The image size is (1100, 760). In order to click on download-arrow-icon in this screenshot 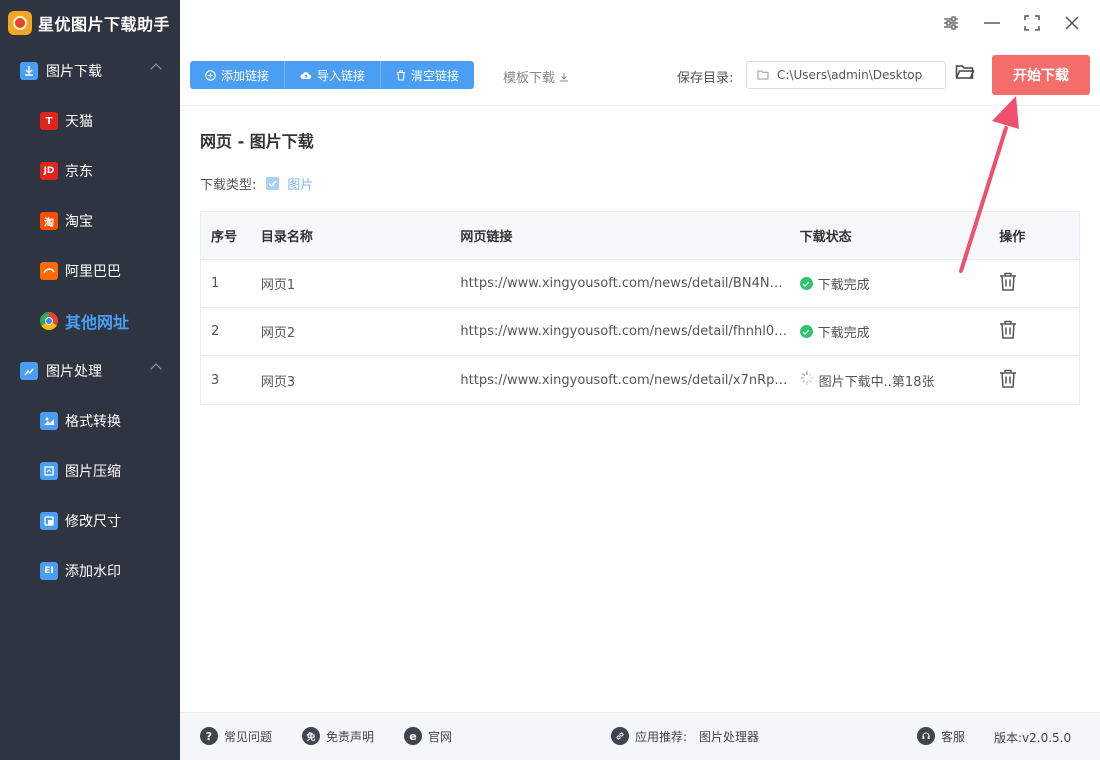, I will do `click(564, 77)`.